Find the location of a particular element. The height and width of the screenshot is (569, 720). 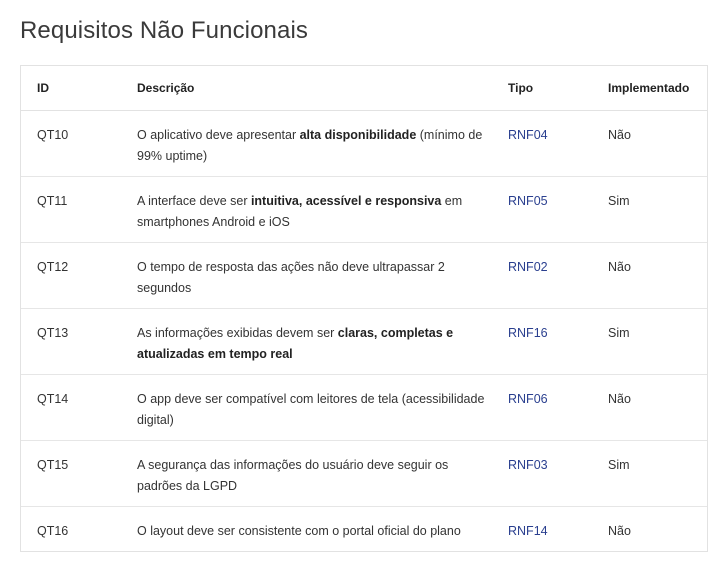

cell-id: QT16 is located at coordinates (53, 531).